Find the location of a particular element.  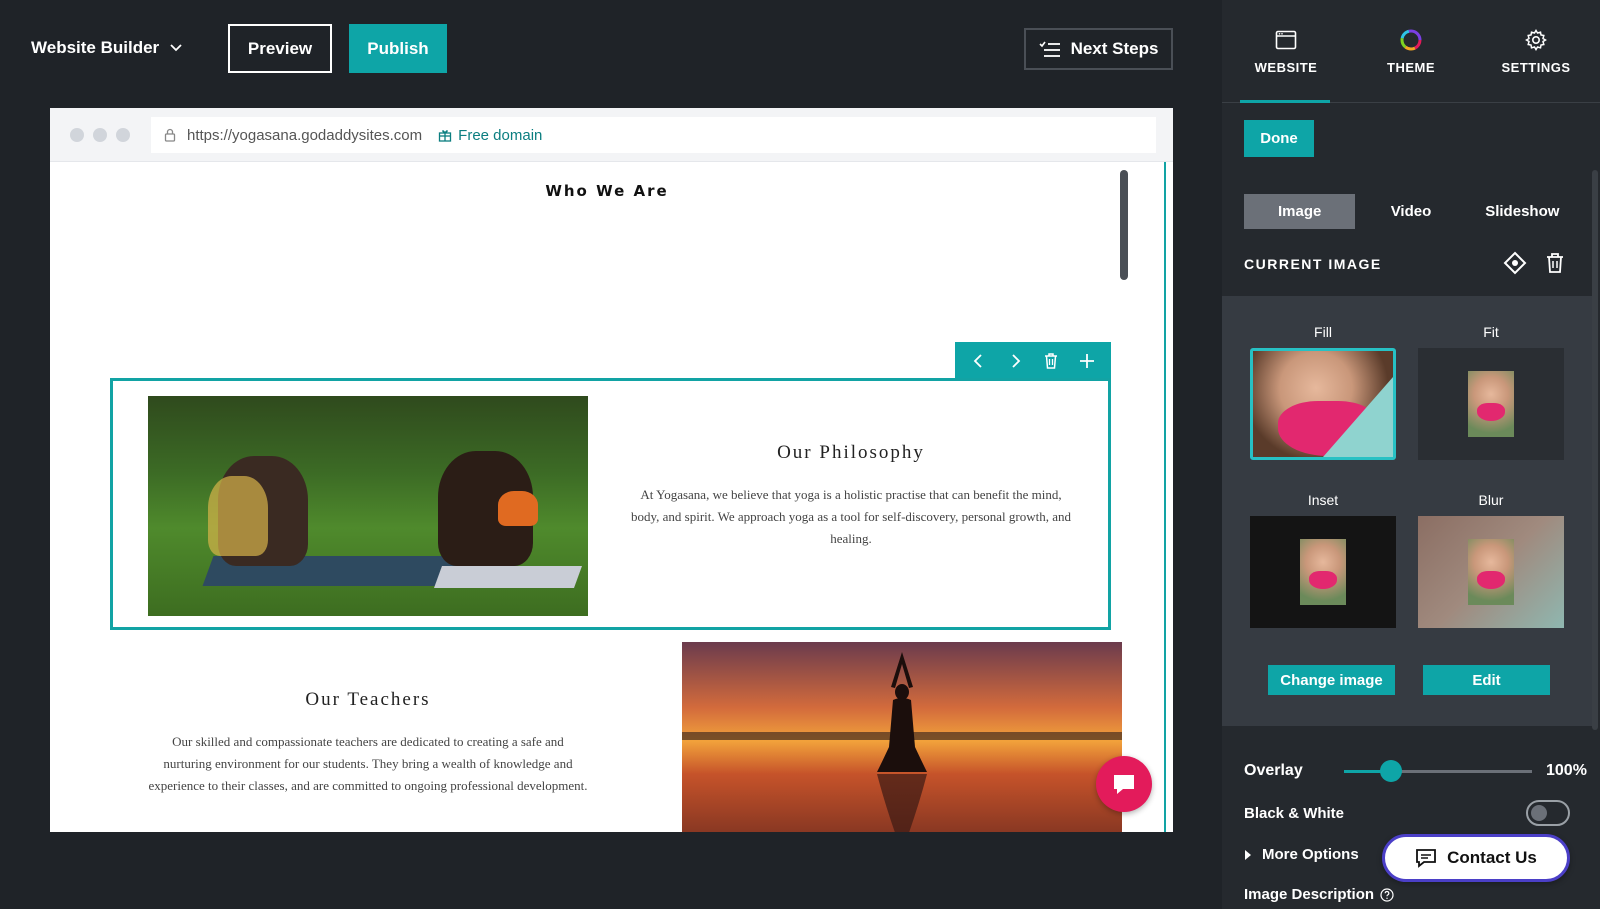

fill-thumbnail is located at coordinates (1323, 404).